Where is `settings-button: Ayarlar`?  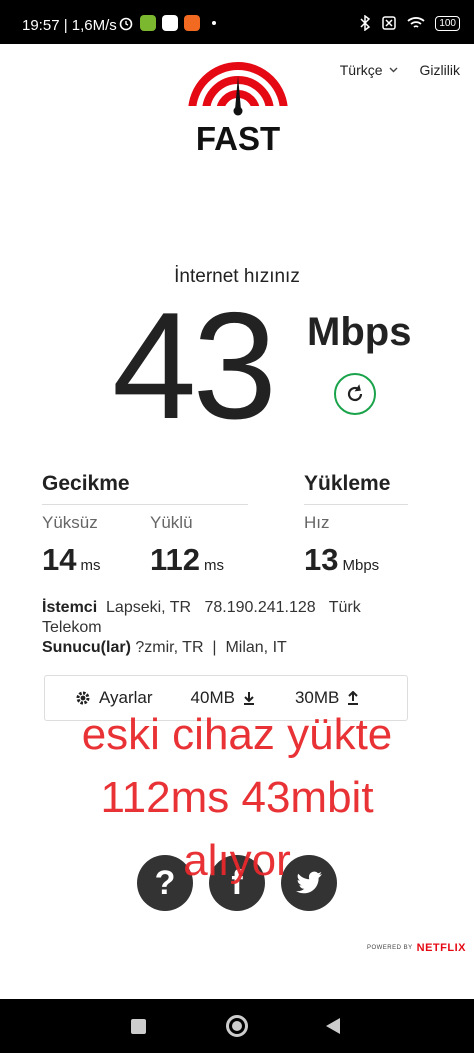
settings-button: Ayarlar is located at coordinates (114, 698).